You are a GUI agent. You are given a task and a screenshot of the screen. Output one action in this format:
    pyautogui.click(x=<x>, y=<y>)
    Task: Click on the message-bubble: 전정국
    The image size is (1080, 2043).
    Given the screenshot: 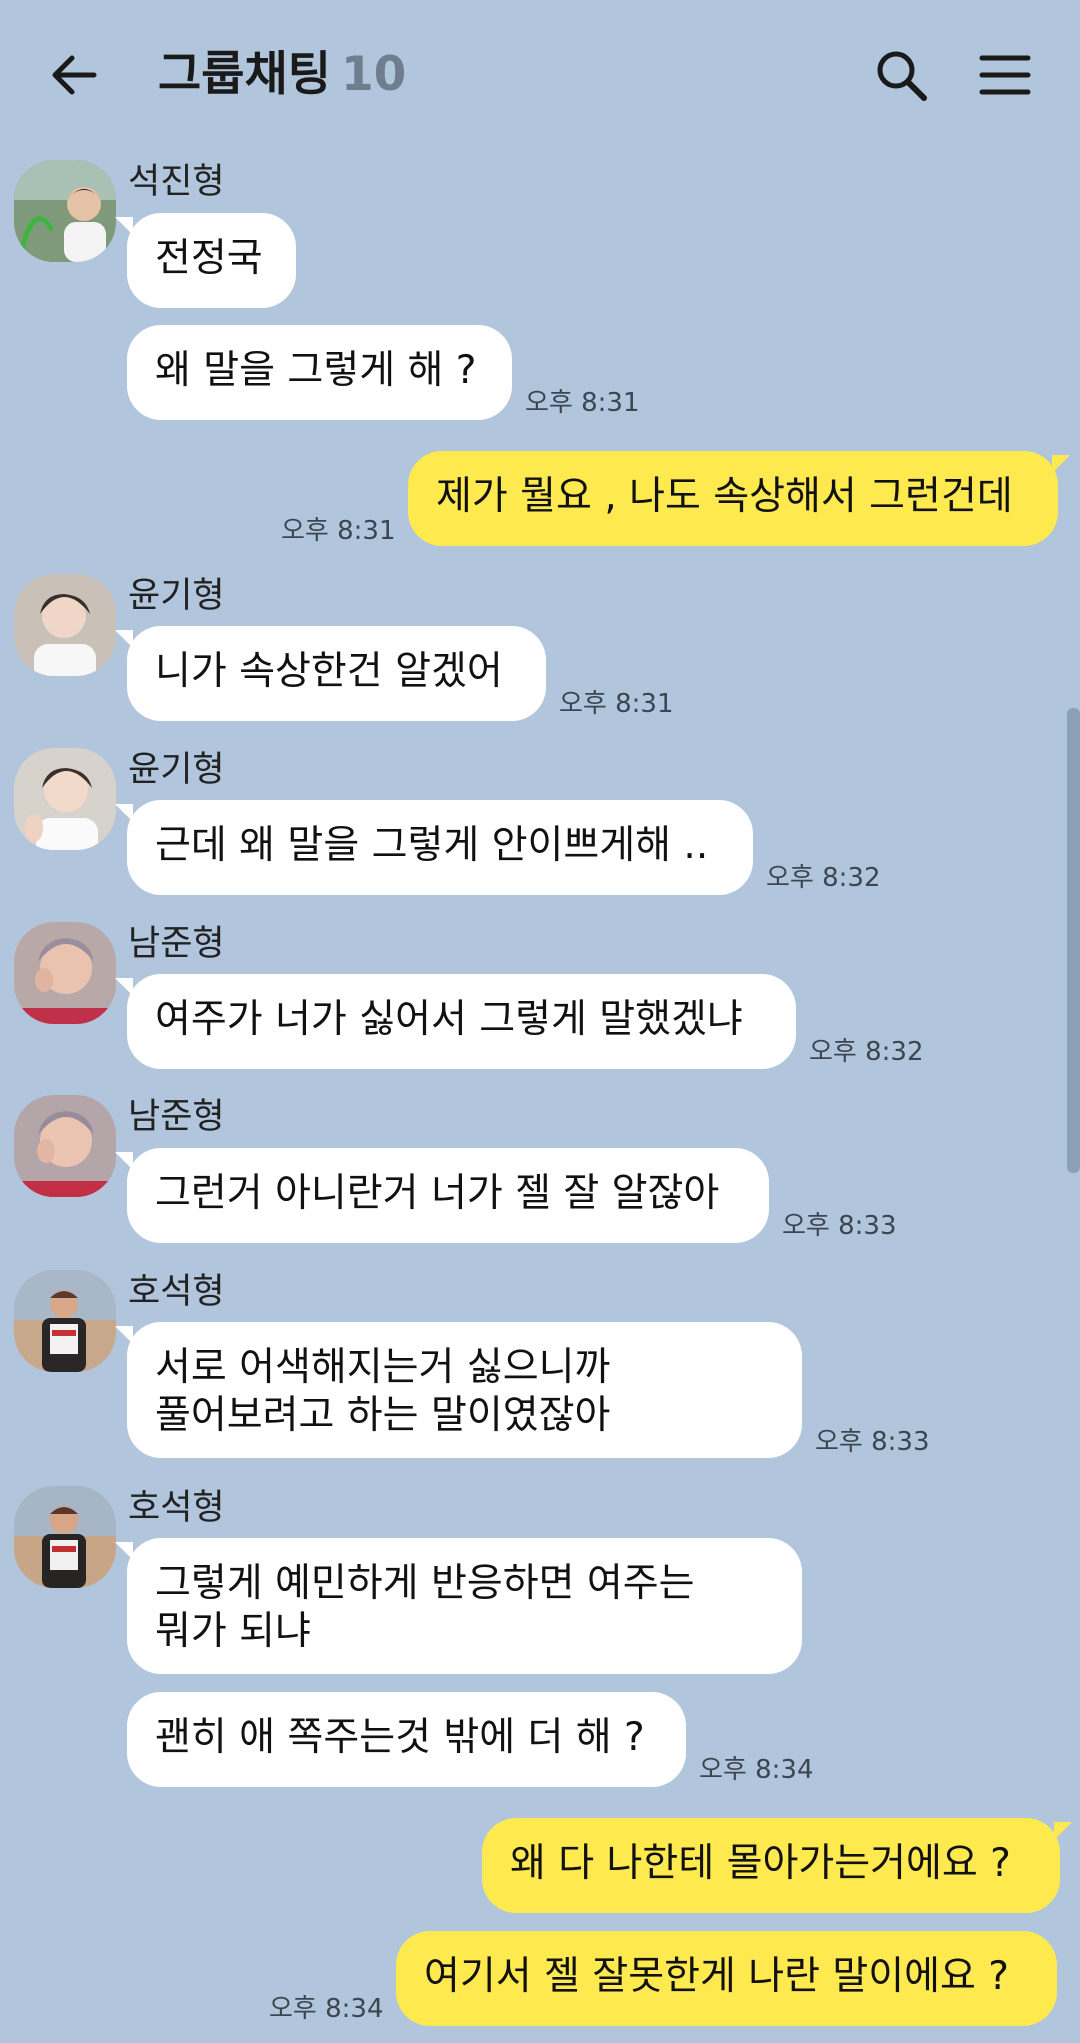 What is the action you would take?
    pyautogui.click(x=205, y=260)
    